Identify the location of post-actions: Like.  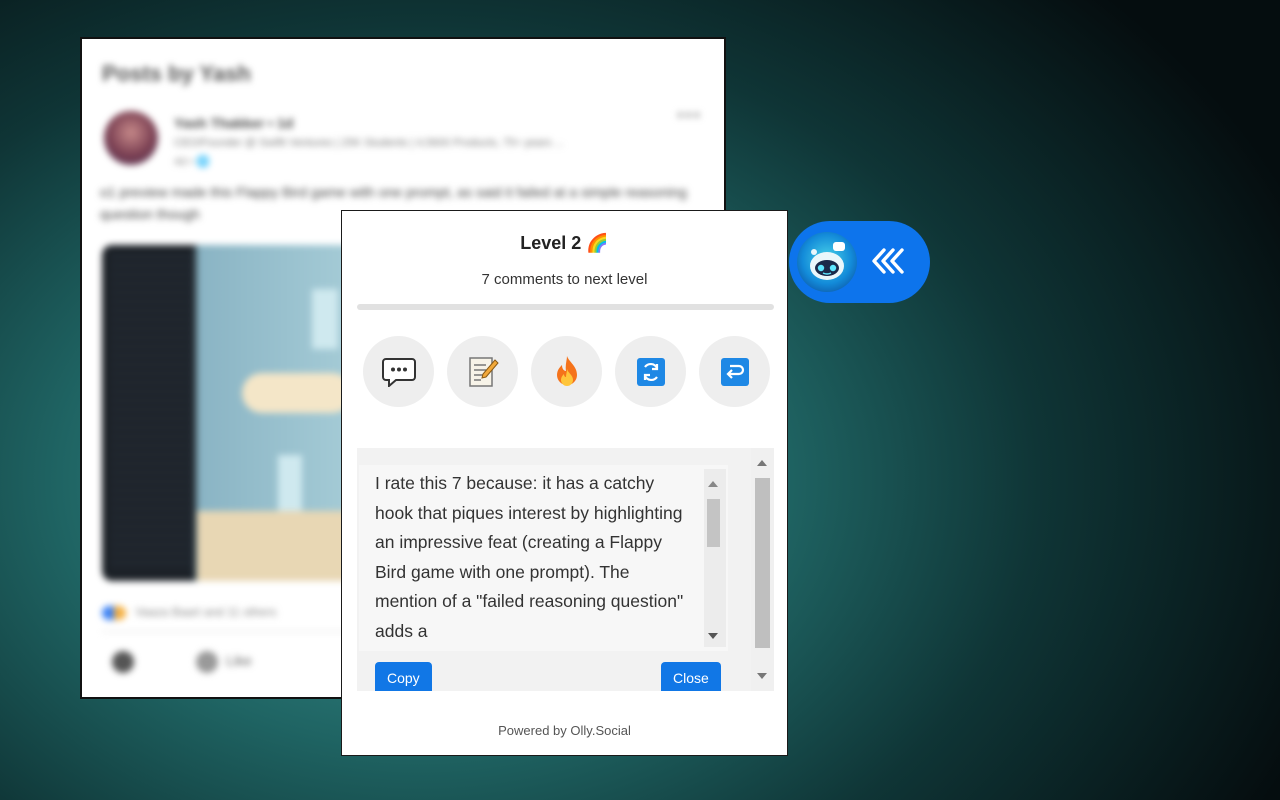
(182, 662).